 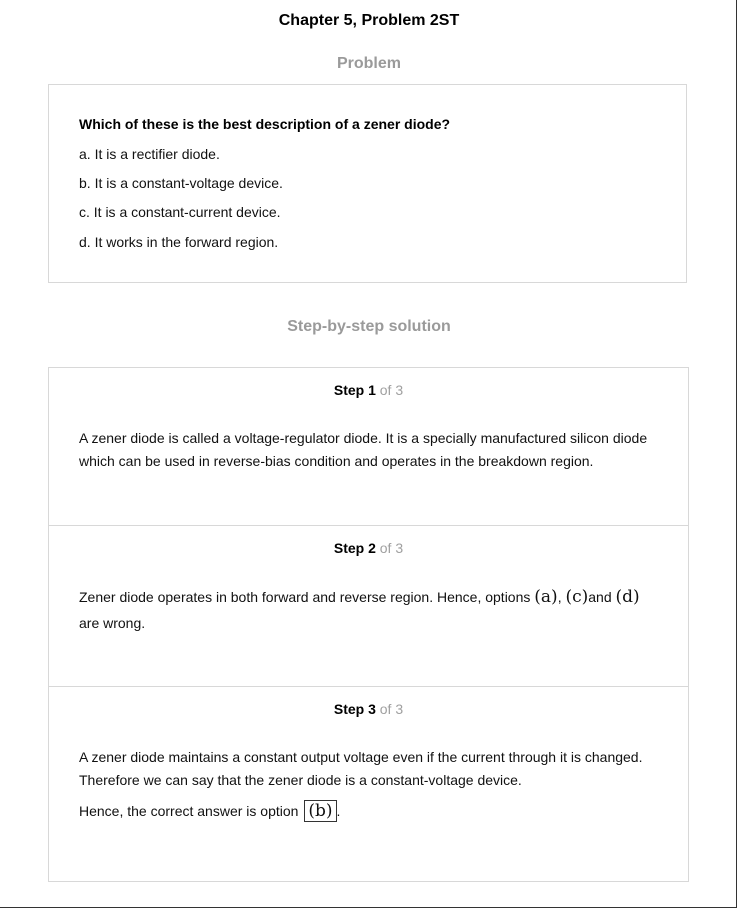 What do you see at coordinates (179, 242) in the screenshot?
I see `option-d: d. It works in the forward region.` at bounding box center [179, 242].